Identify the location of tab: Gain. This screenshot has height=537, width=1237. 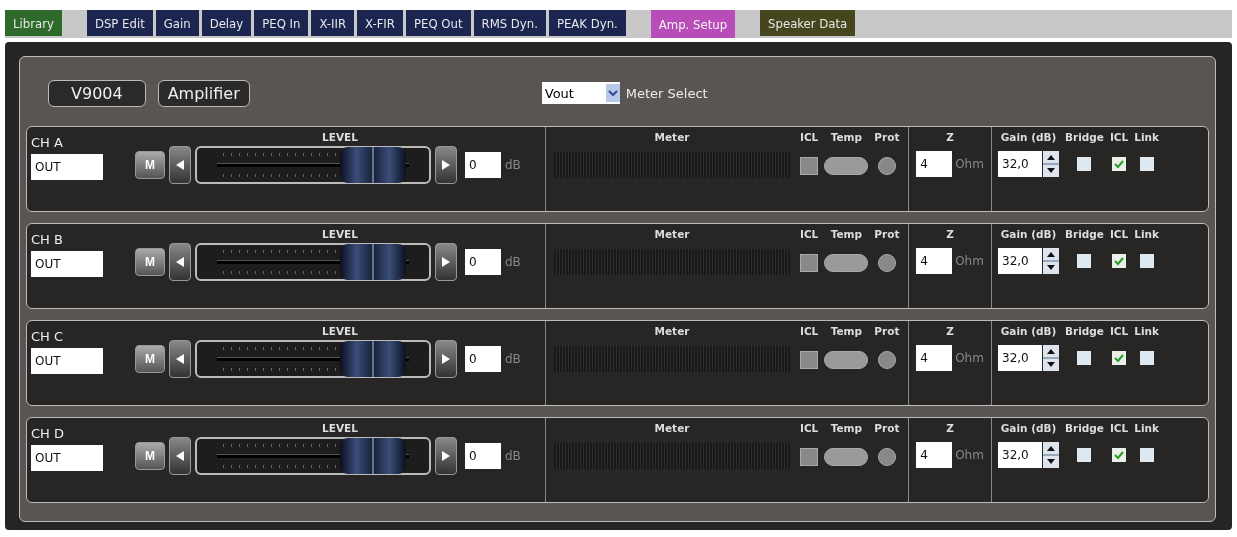
(177, 23).